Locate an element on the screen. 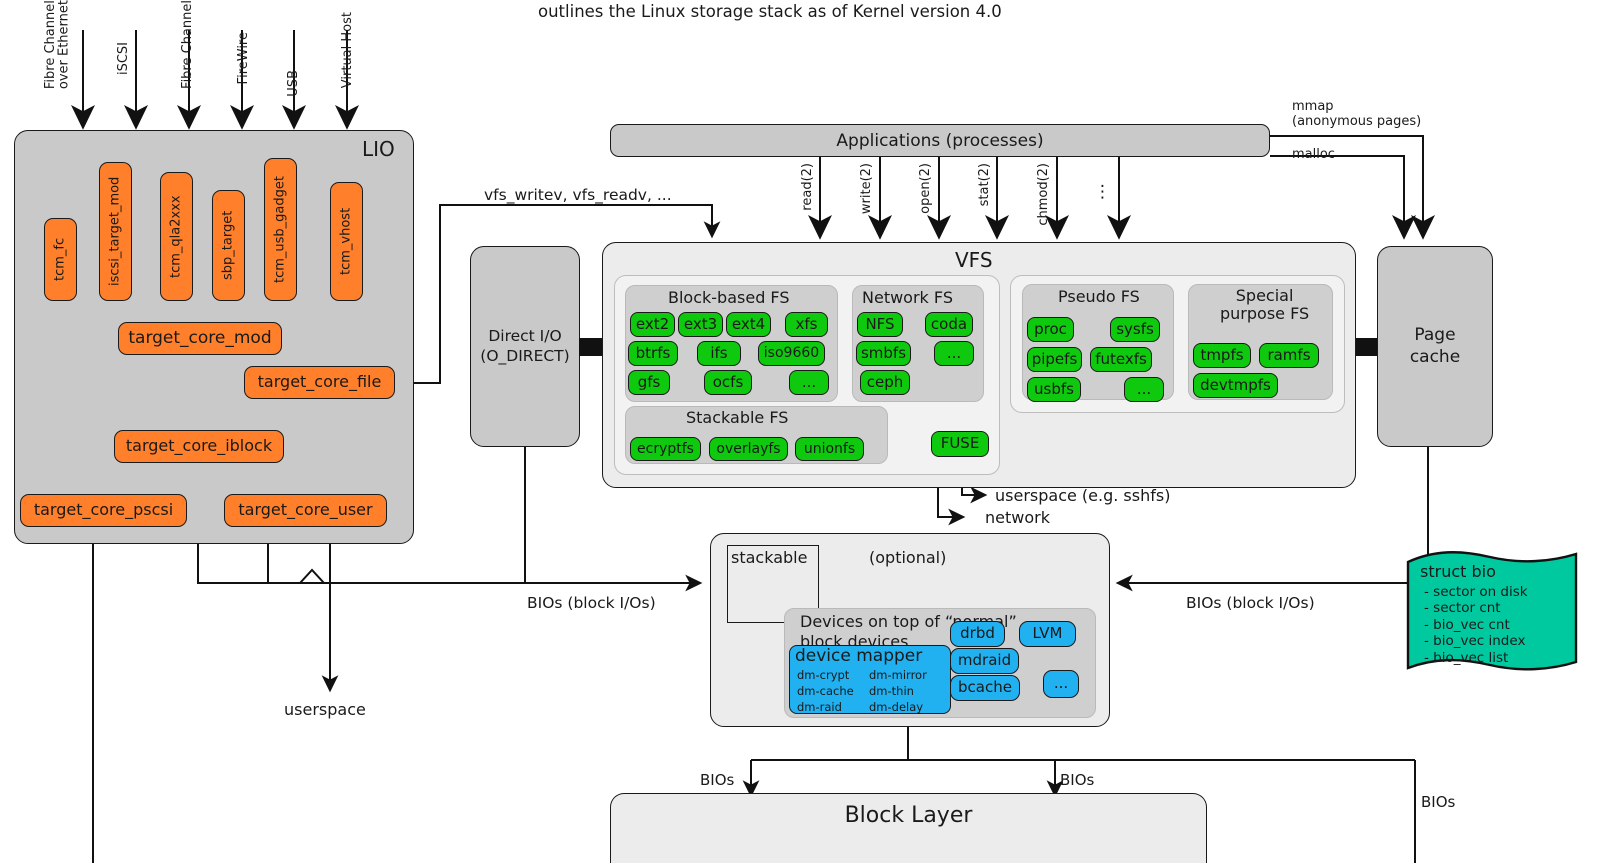  fs-ceph: ceph is located at coordinates (885, 382).